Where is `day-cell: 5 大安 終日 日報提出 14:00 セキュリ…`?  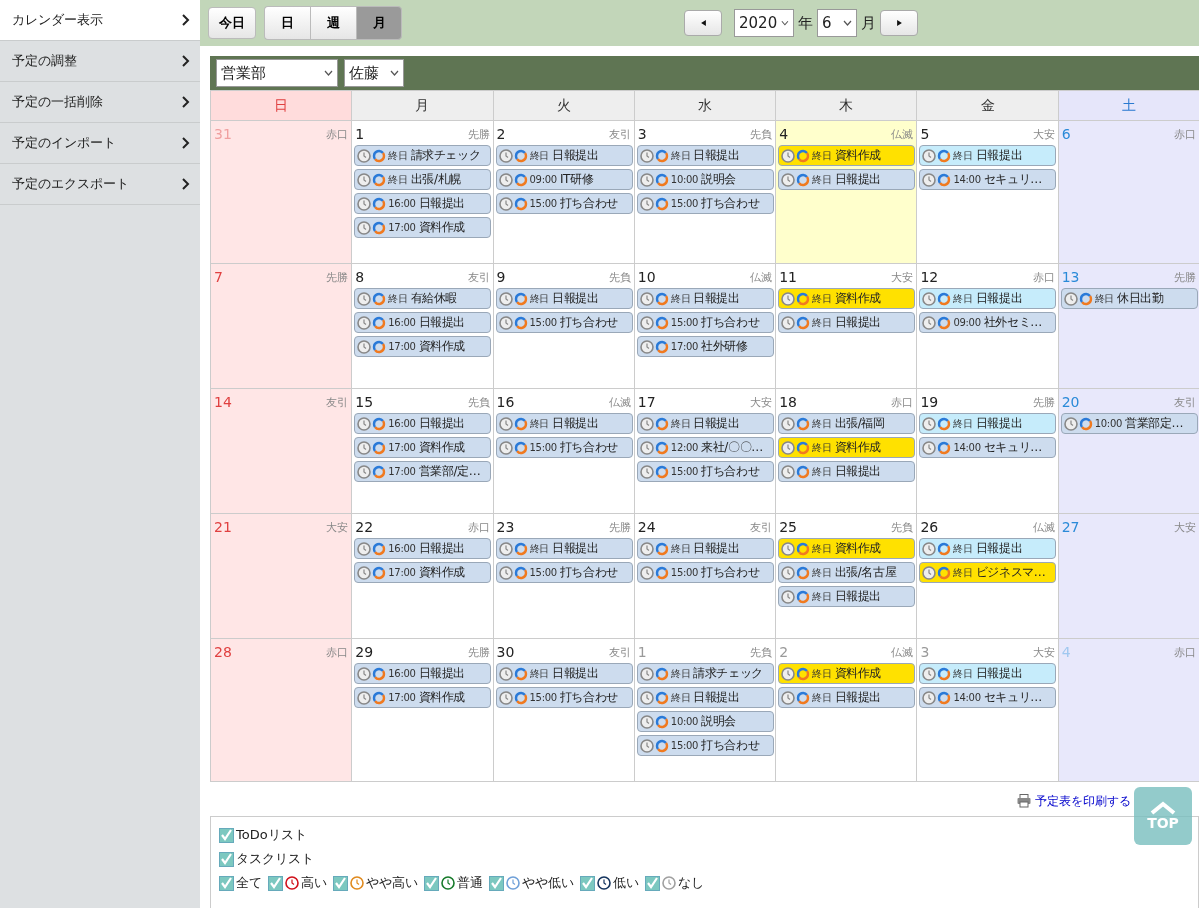
day-cell: 5 大安 終日 日報提出 14:00 セキュリ… is located at coordinates (987, 192).